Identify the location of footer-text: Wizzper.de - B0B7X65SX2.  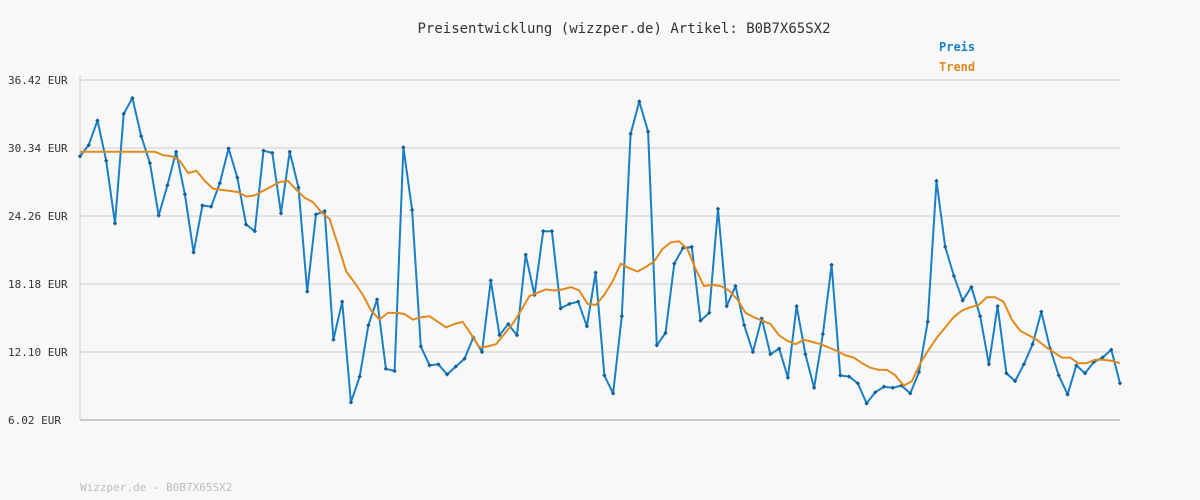
(156, 487).